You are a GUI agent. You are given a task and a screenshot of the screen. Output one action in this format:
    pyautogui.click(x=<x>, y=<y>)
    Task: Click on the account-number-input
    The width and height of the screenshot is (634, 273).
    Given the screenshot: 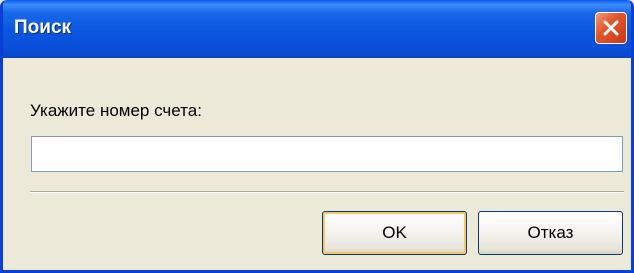 What is the action you would take?
    pyautogui.click(x=327, y=154)
    